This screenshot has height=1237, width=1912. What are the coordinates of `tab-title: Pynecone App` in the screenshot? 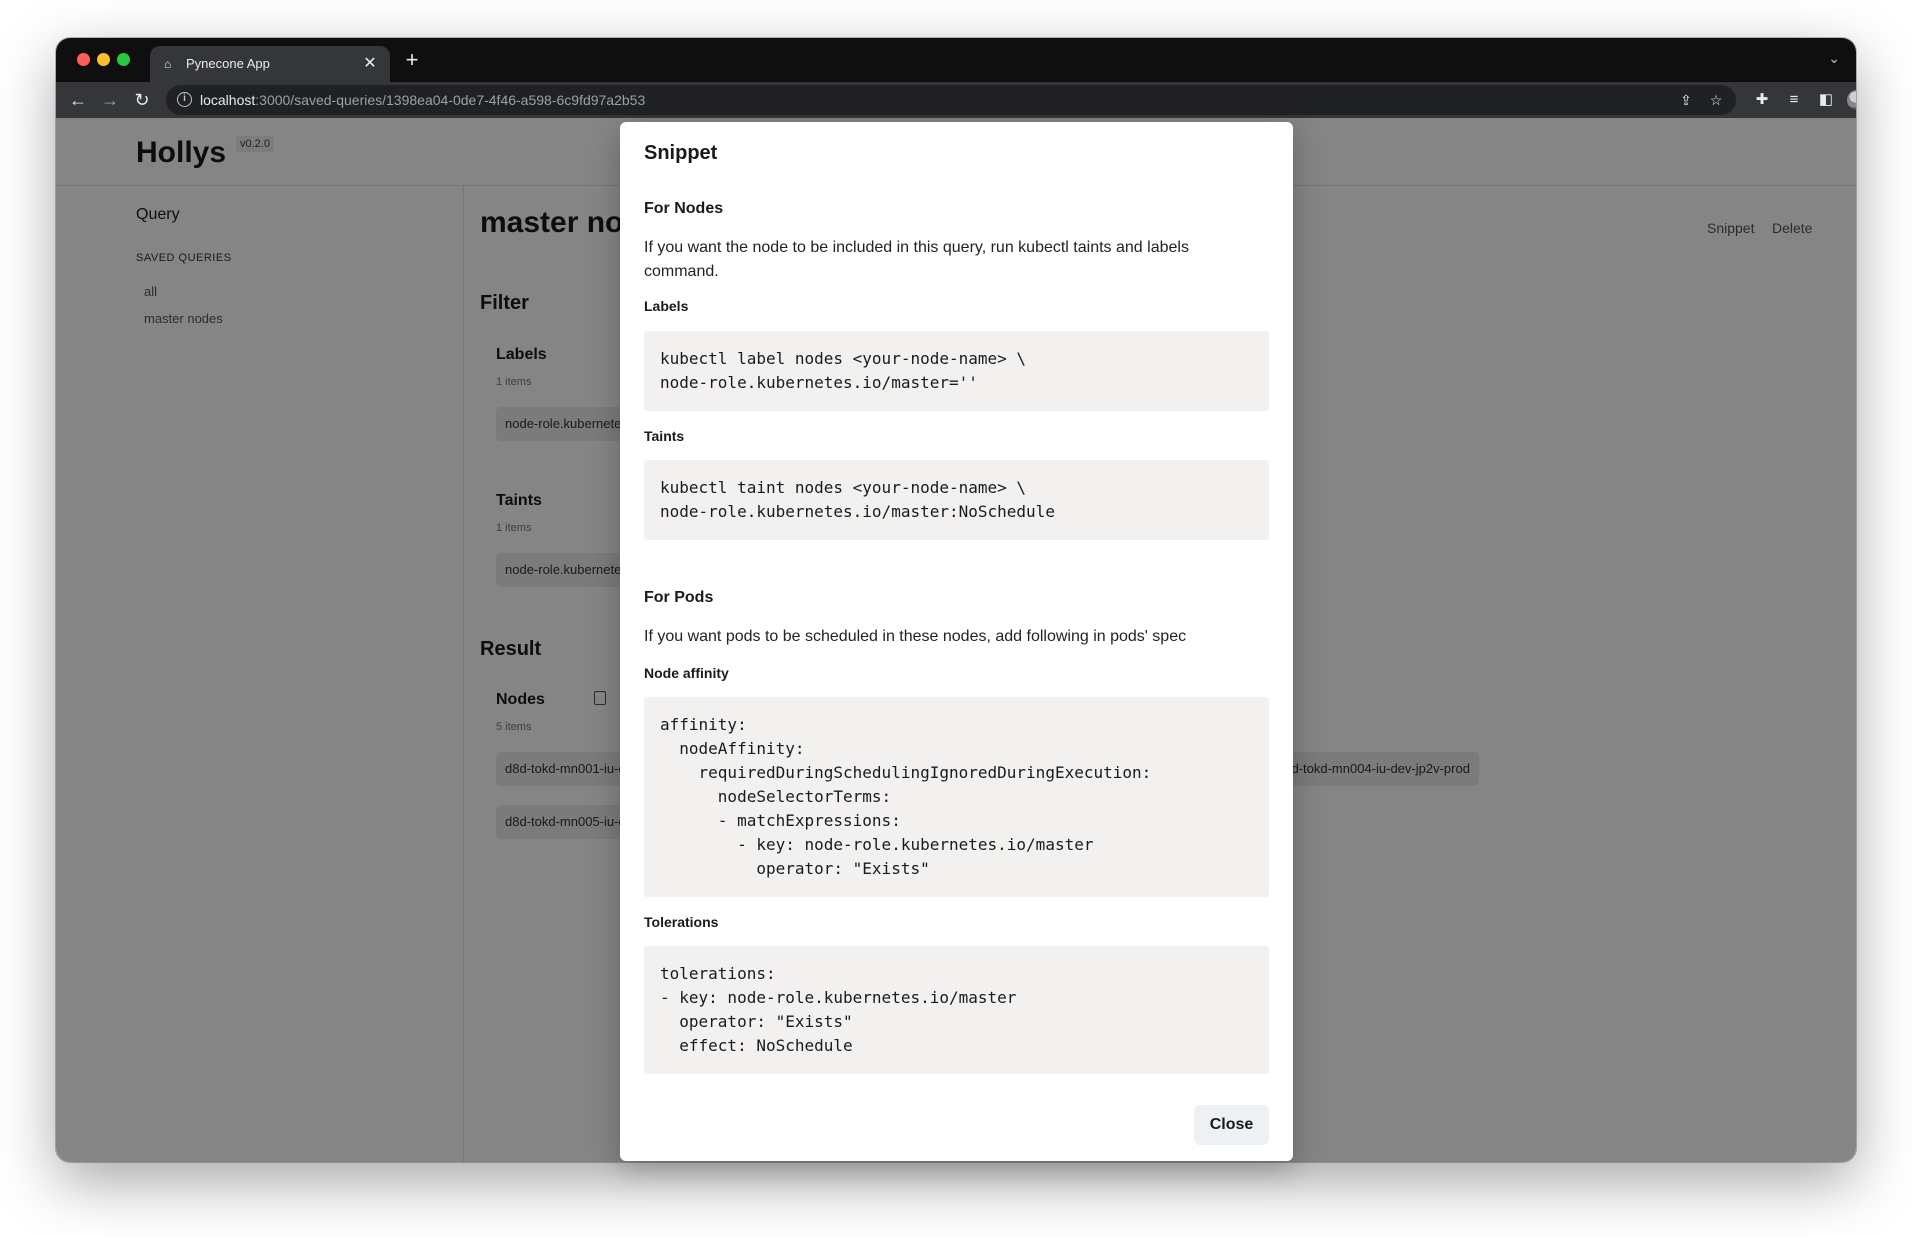 It's located at (228, 63).